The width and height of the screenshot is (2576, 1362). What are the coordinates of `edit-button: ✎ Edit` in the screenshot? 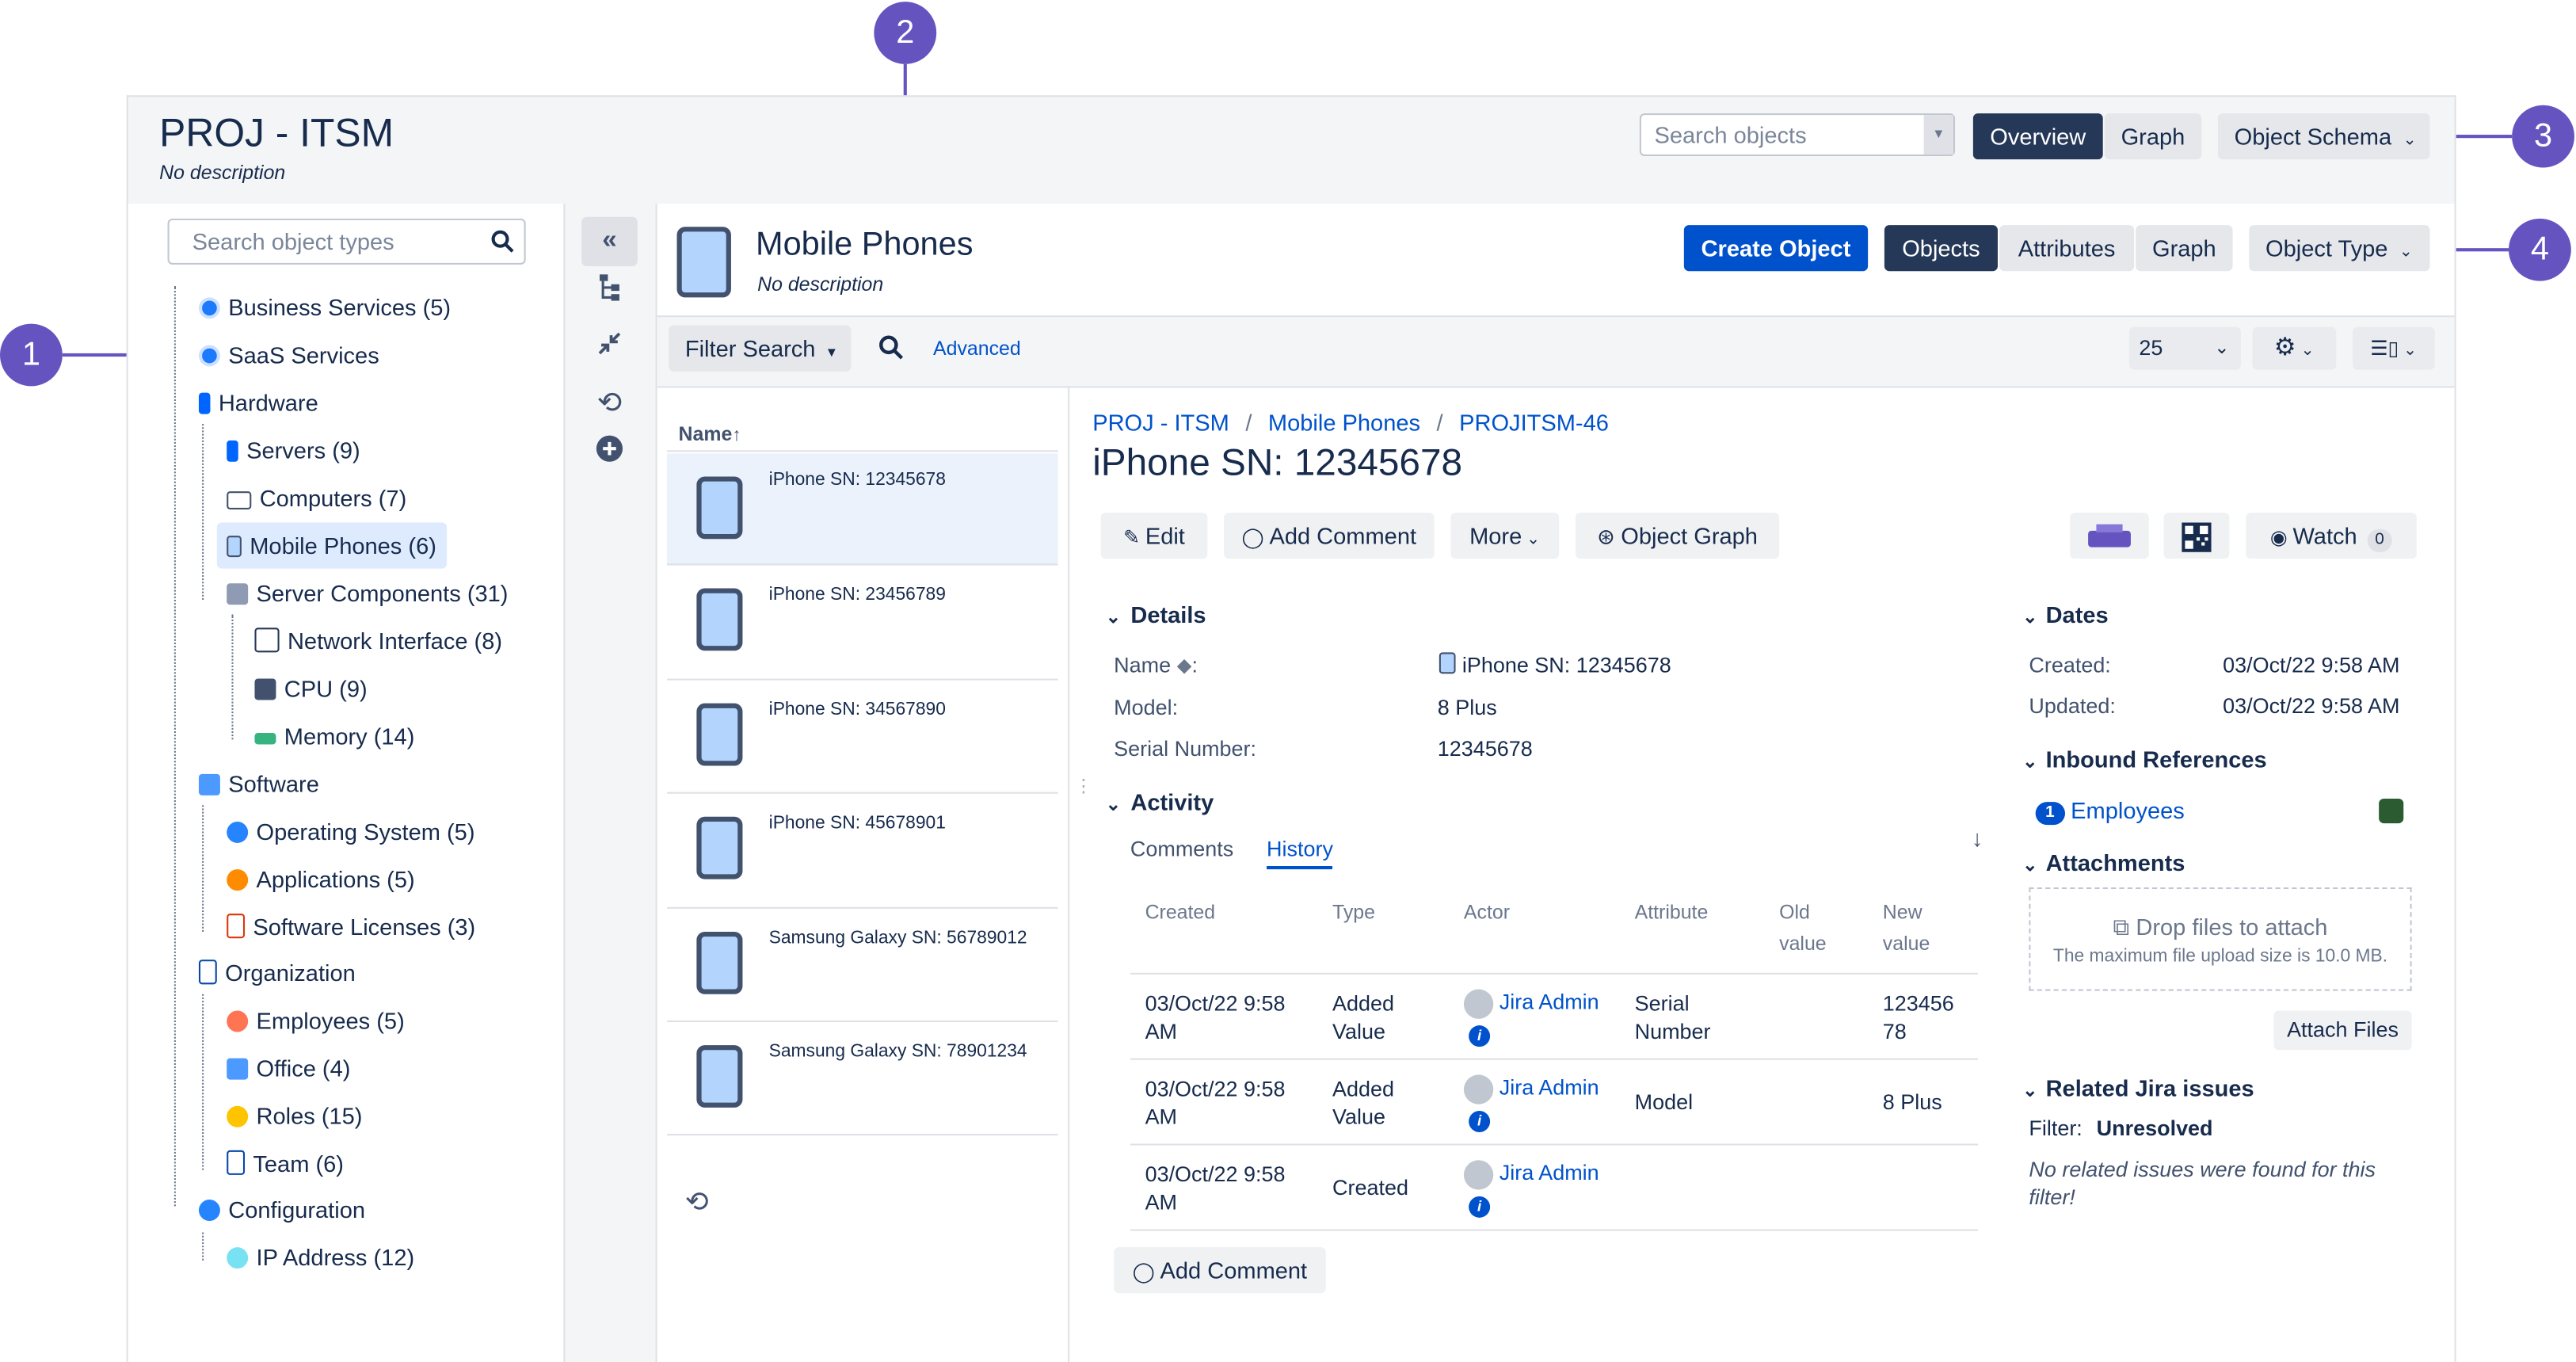 It's located at (1154, 536).